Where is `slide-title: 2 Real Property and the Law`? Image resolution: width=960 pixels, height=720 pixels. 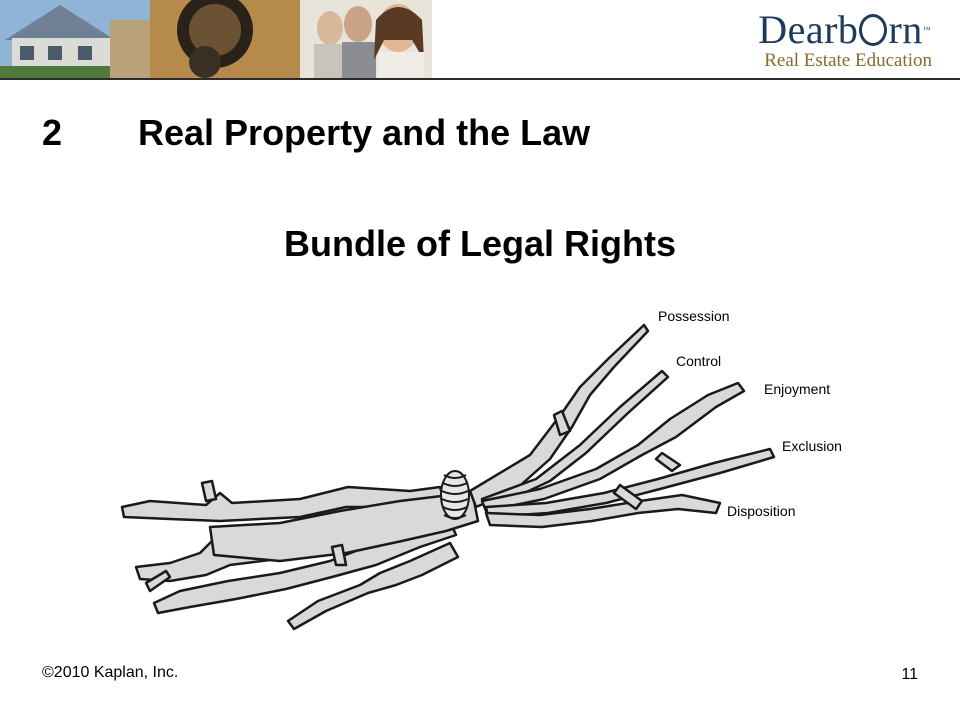 slide-title: 2 Real Property and the Law is located at coordinates (316, 133).